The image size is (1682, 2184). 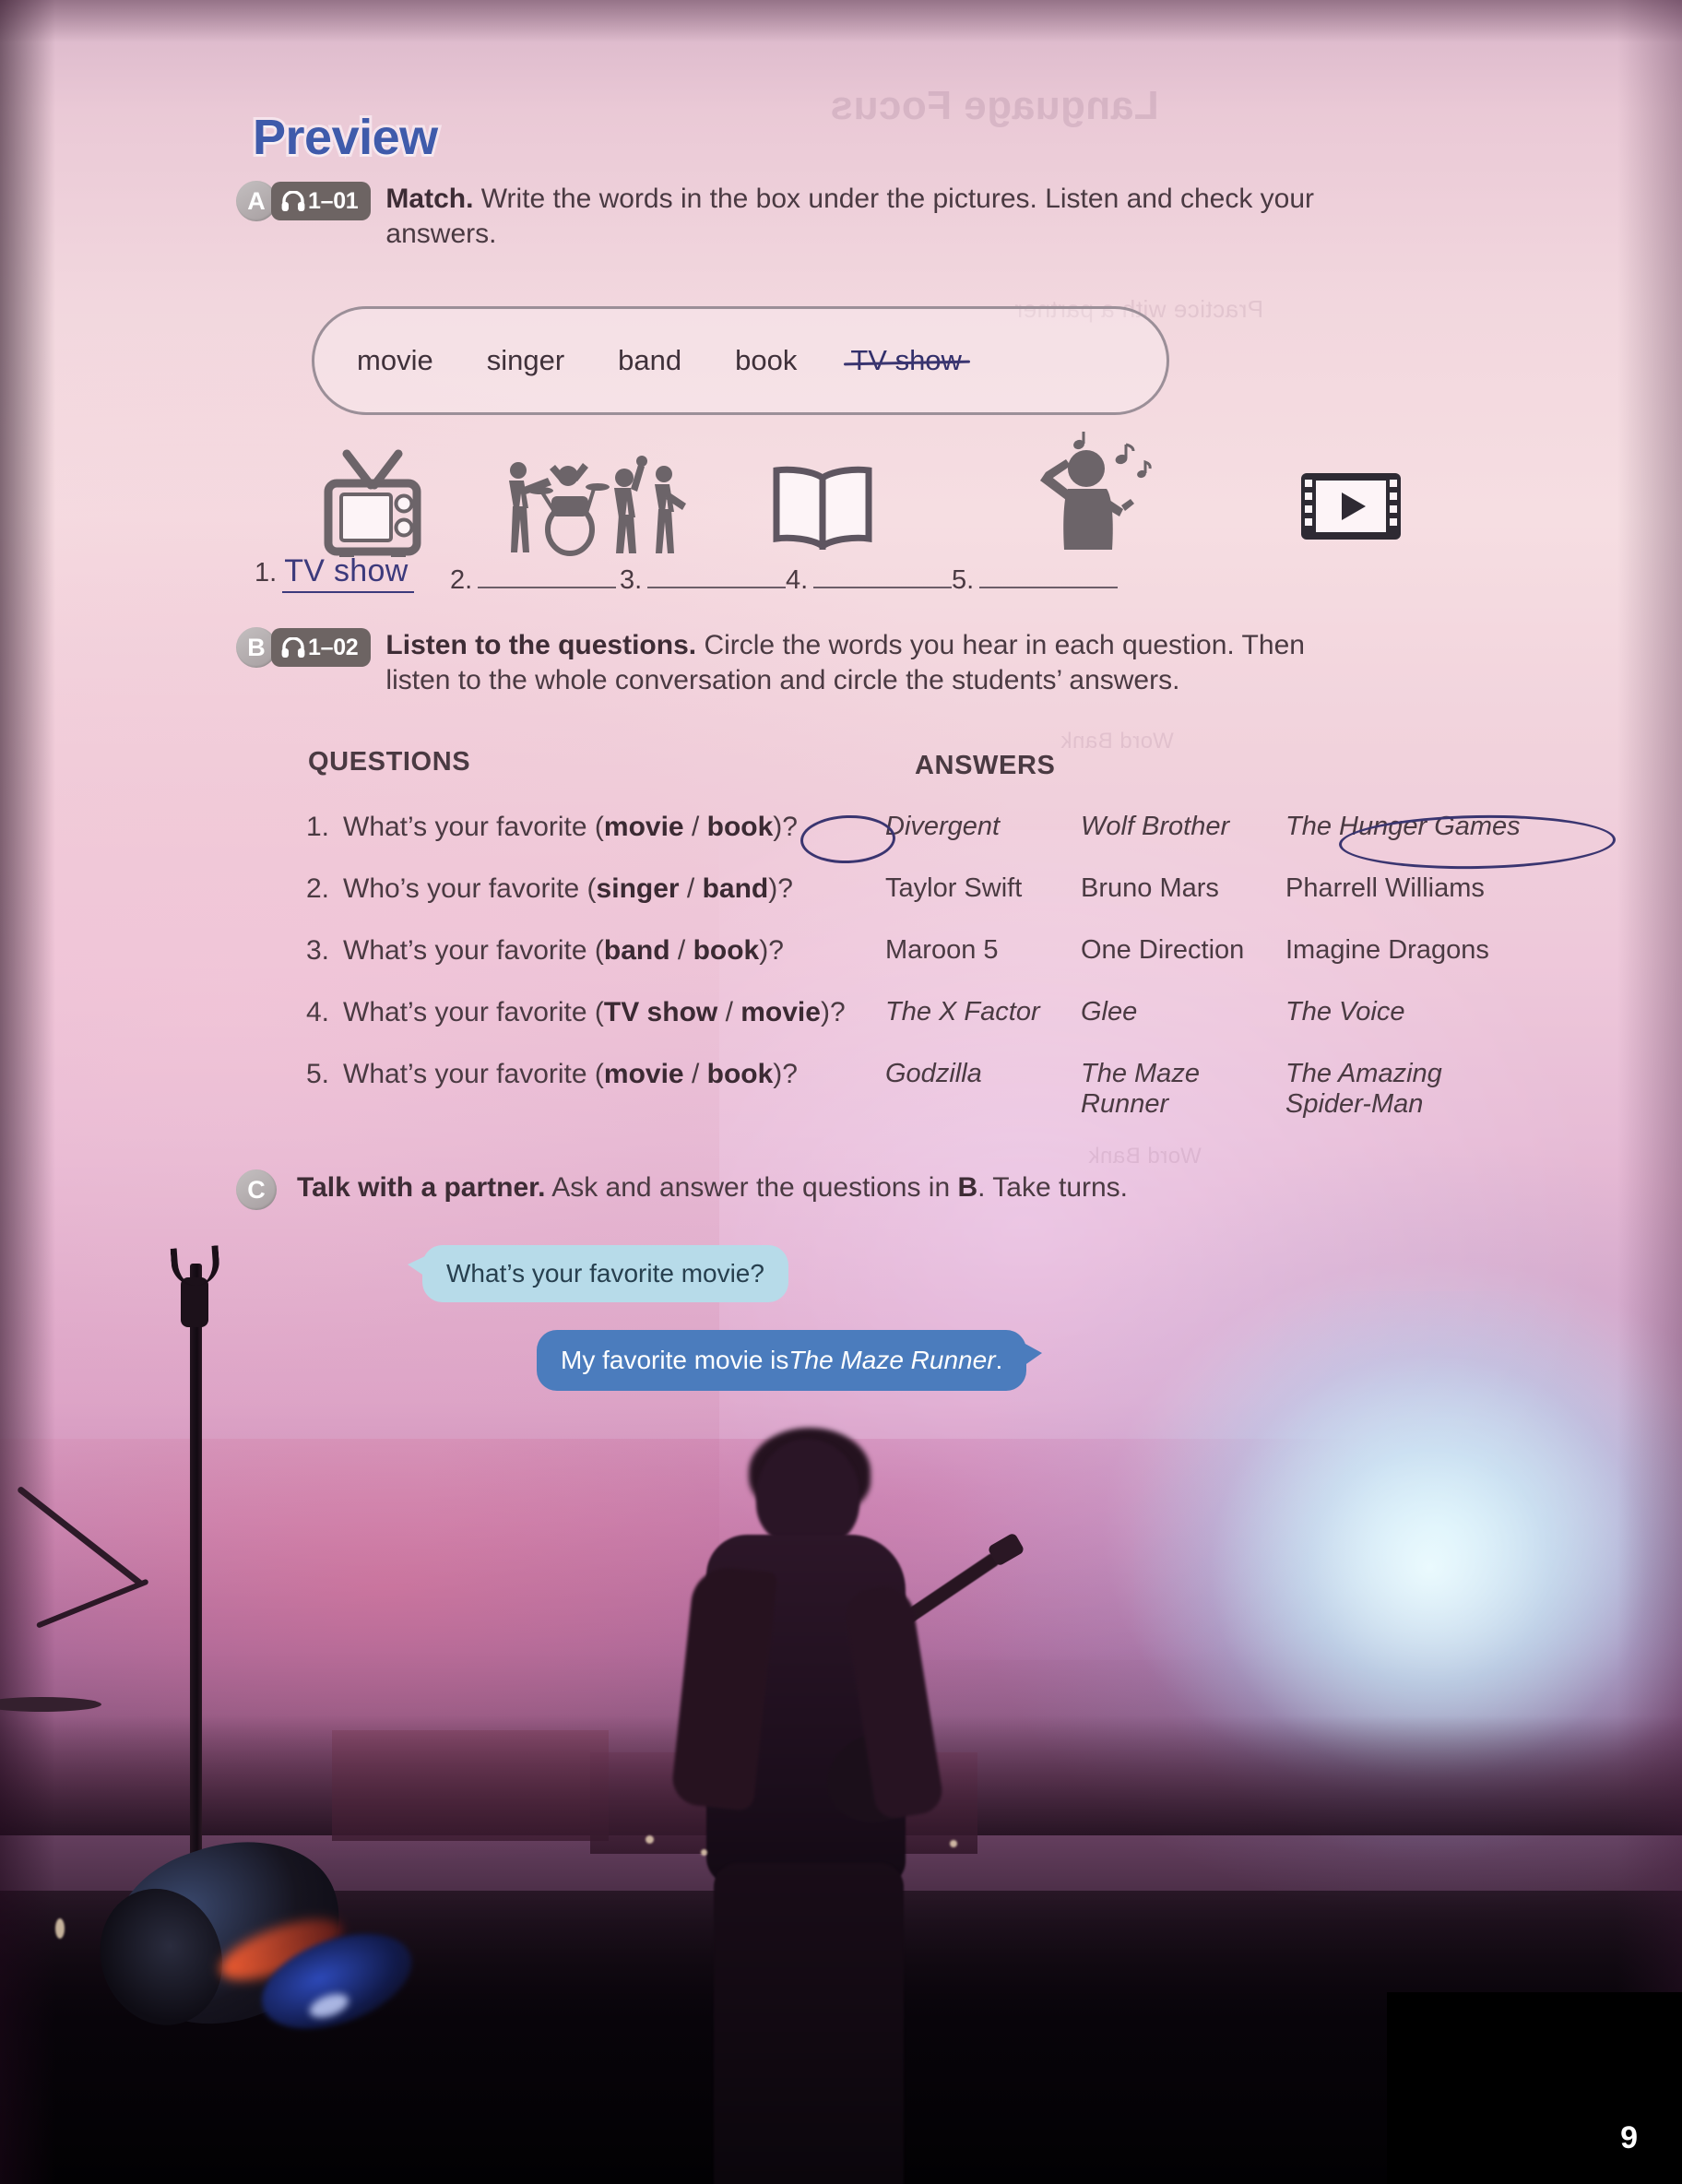 What do you see at coordinates (999, 1360) in the screenshot?
I see `speech-bubble-answer-suffix: .` at bounding box center [999, 1360].